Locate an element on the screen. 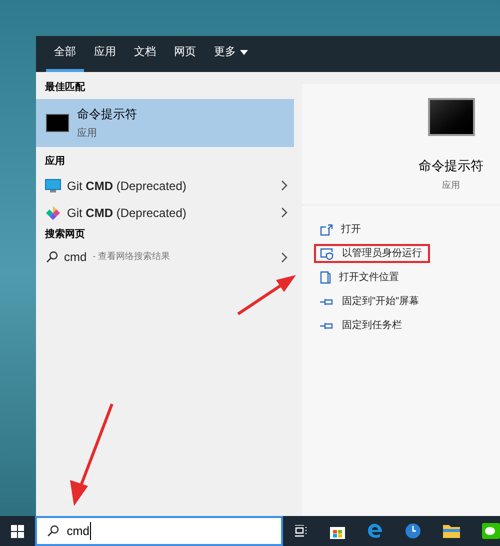  filter-tab: 全部 is located at coordinates (65, 54).